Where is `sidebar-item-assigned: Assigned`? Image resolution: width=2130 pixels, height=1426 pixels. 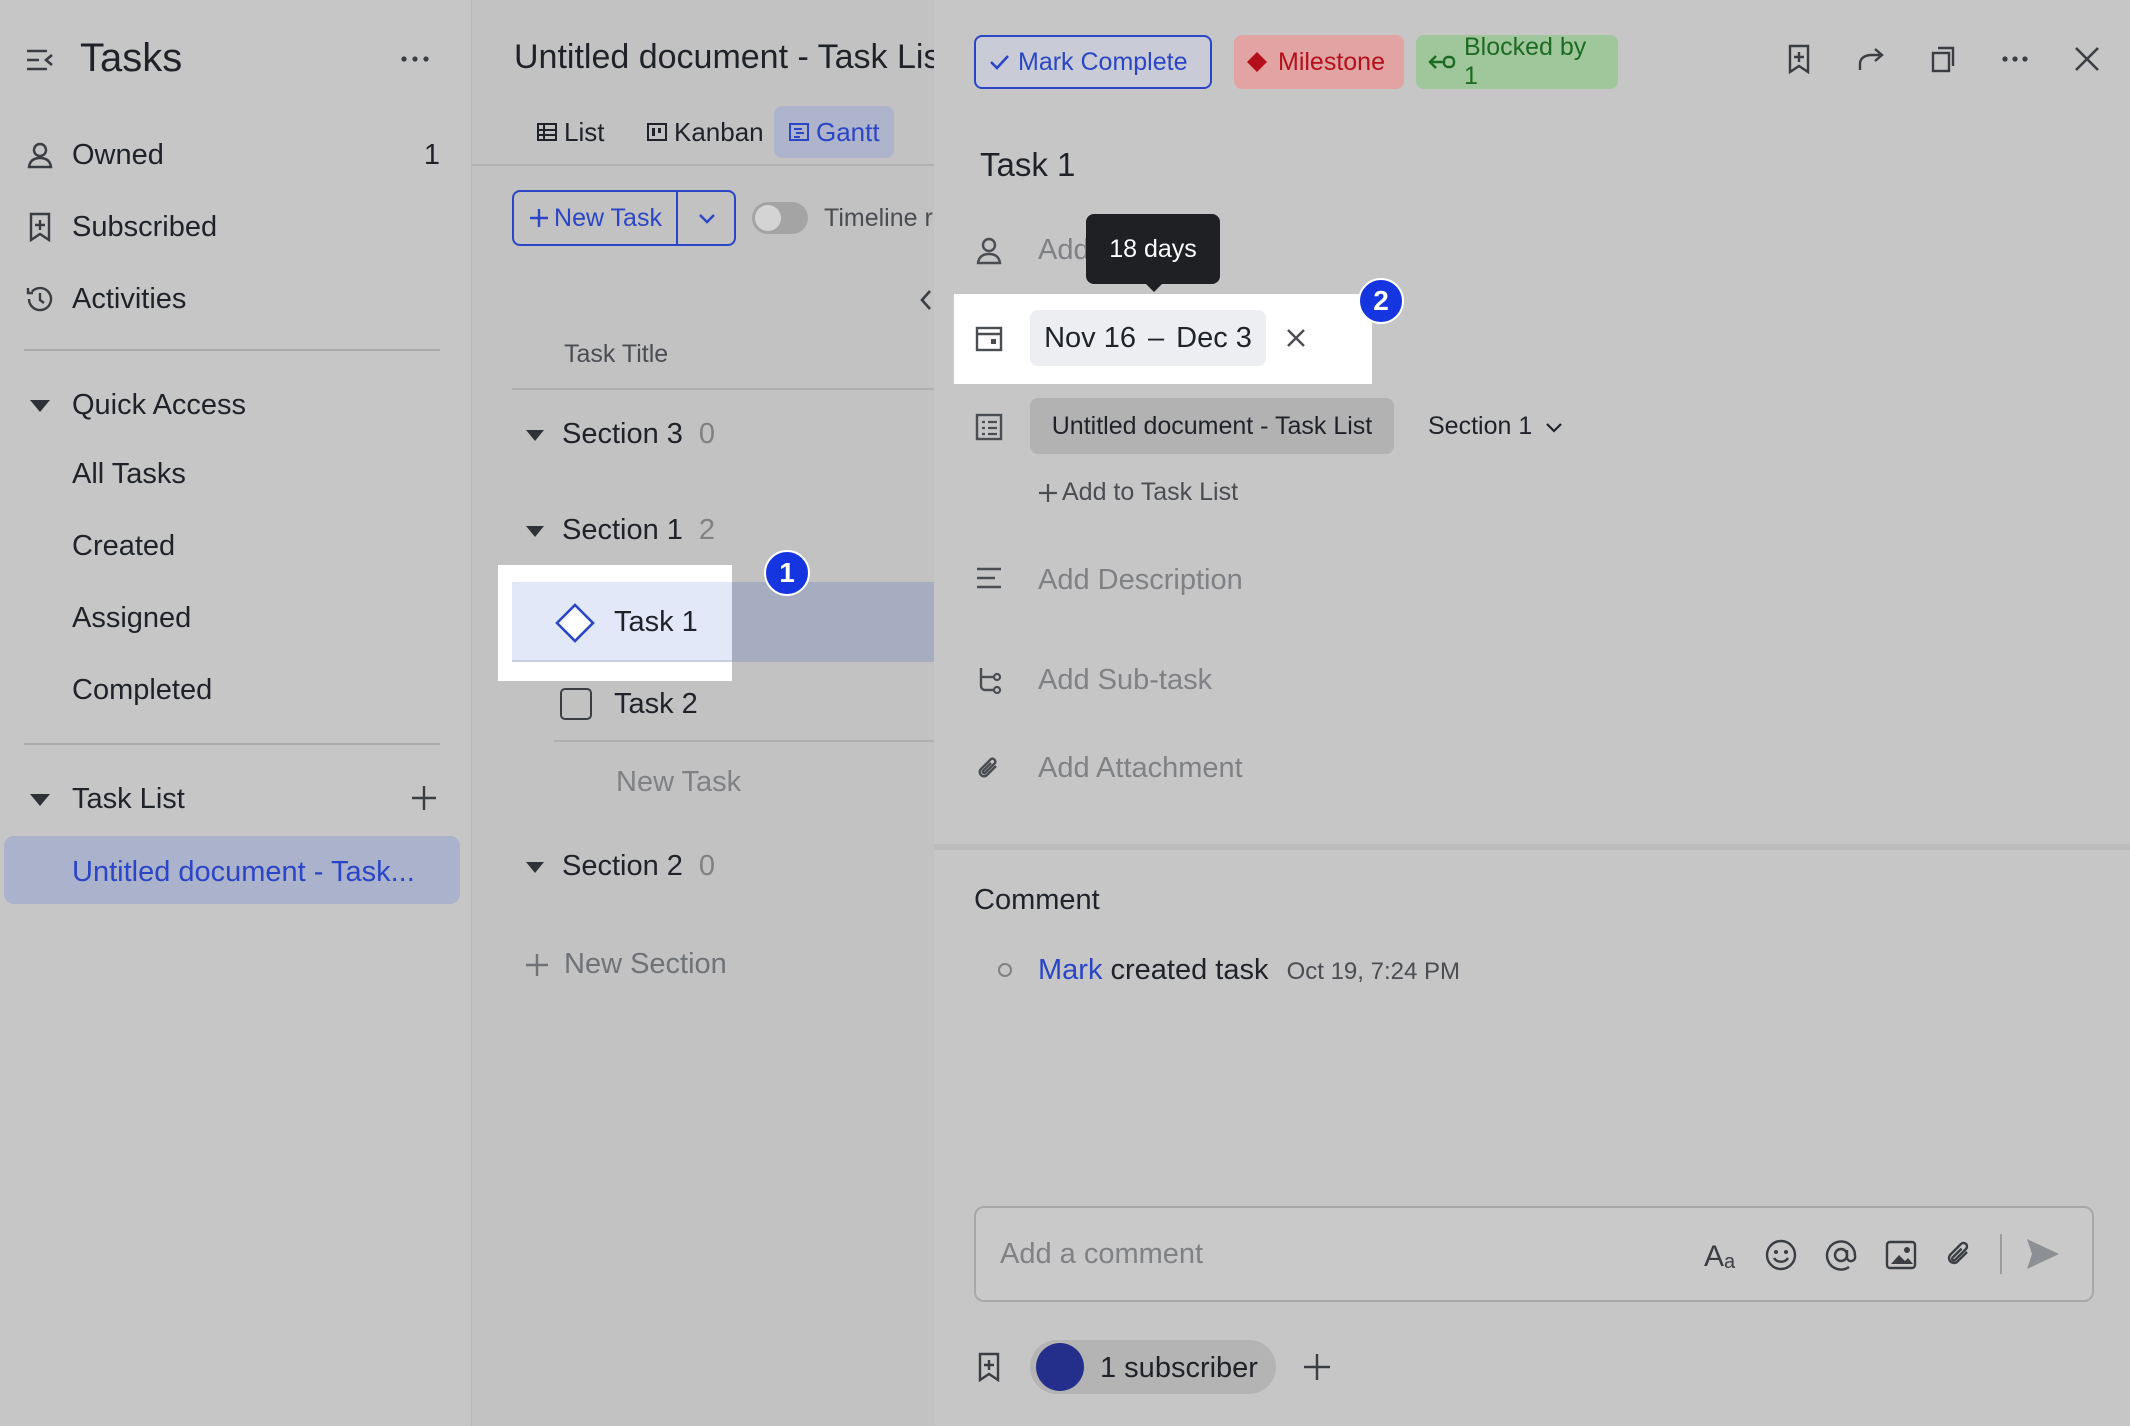 sidebar-item-assigned: Assigned is located at coordinates (131, 618).